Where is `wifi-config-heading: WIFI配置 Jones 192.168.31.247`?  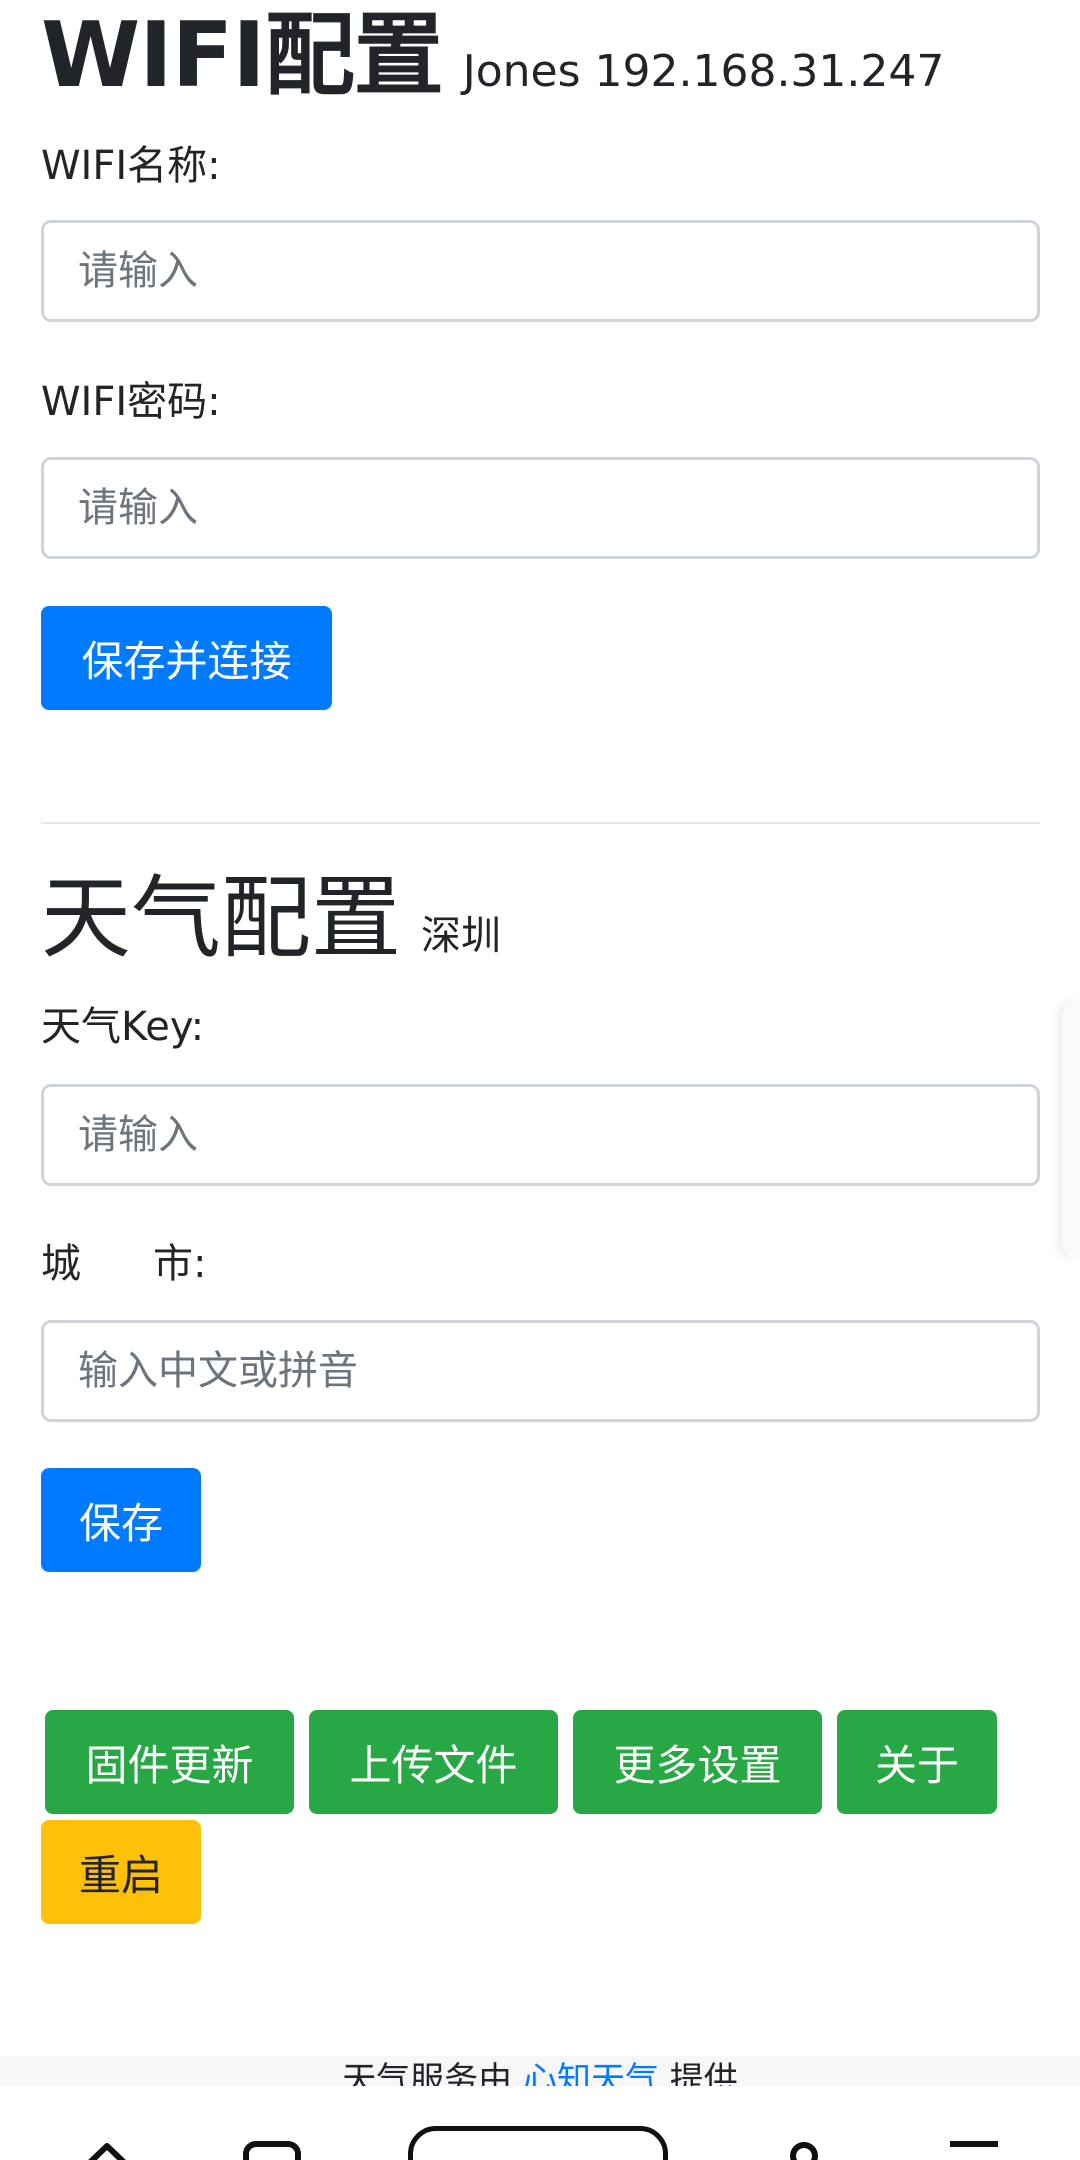
wifi-config-heading: WIFI配置 Jones 192.168.31.247 is located at coordinates (492, 64).